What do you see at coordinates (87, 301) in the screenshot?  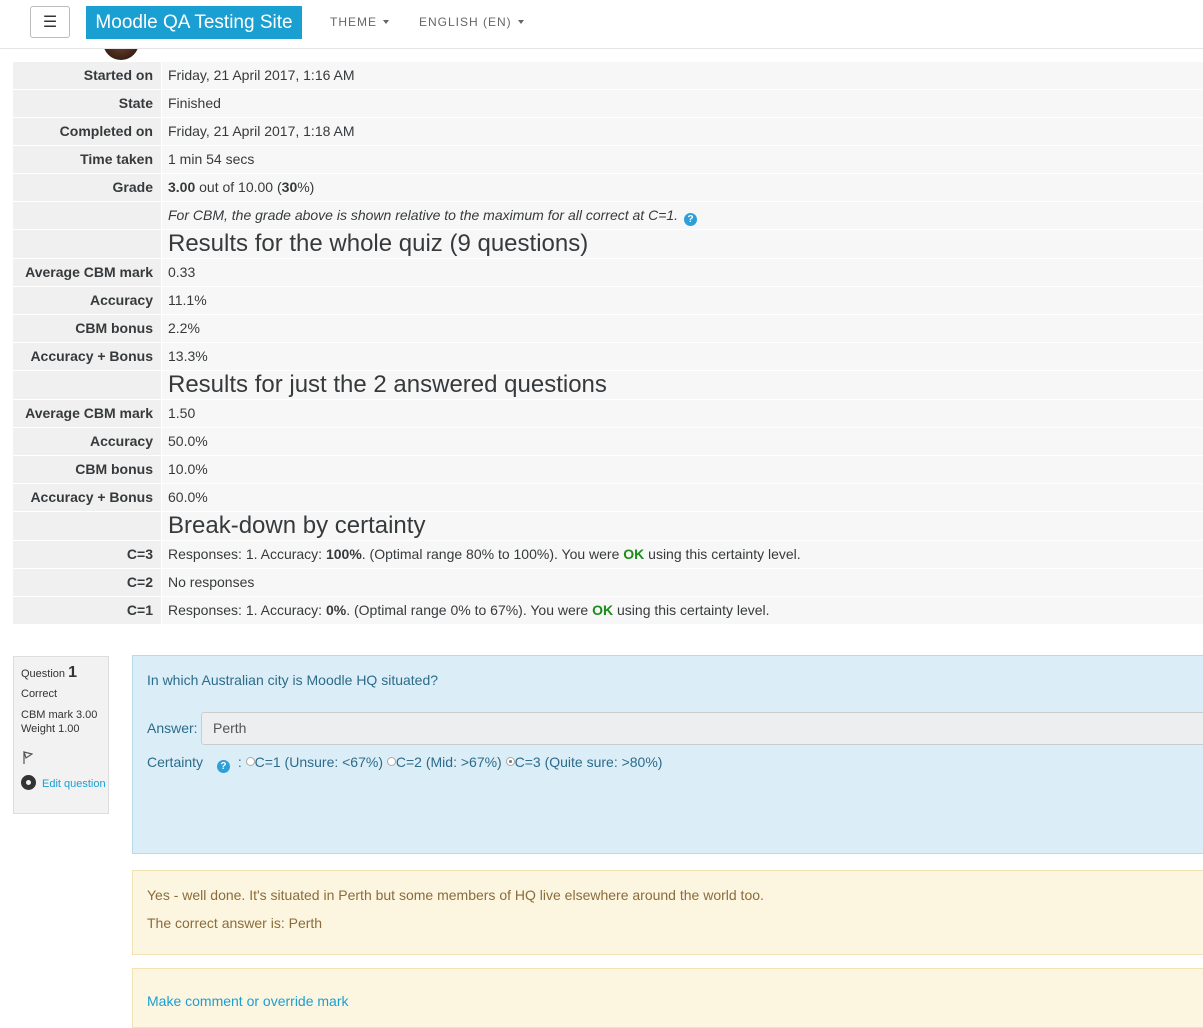 I see `whole-accuracy-label: Accuracy` at bounding box center [87, 301].